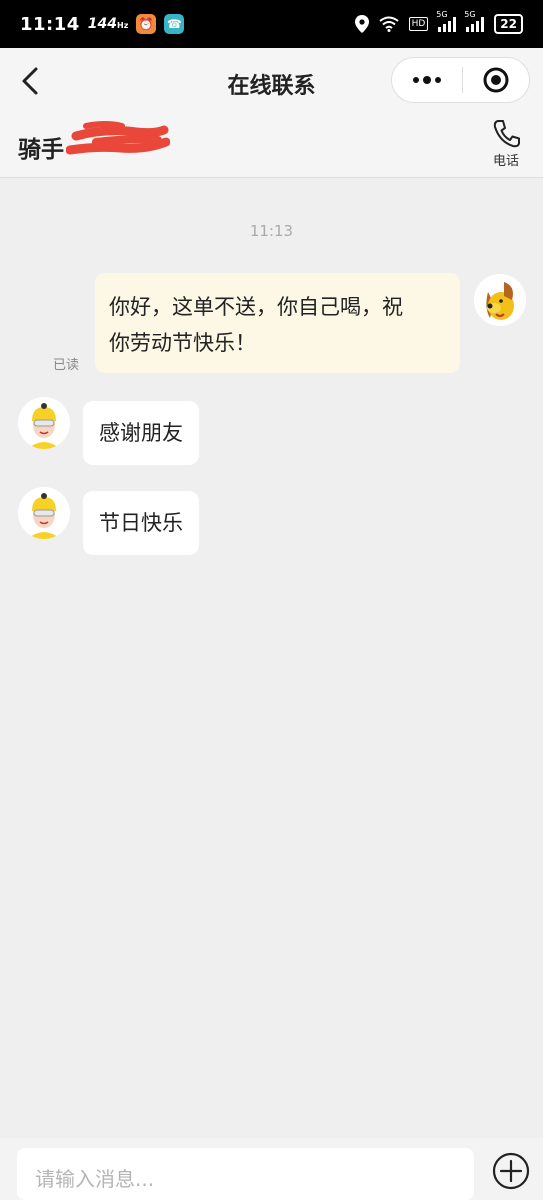 The width and height of the screenshot is (543, 1200). I want to click on battery-level: 22, so click(508, 24).